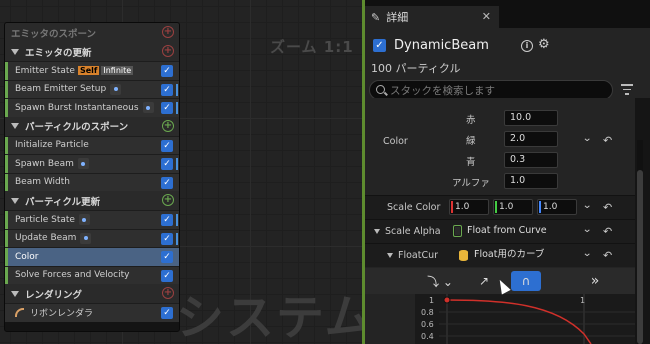 The width and height of the screenshot is (650, 344). I want to click on scale-color-g-field: 1.0, so click(513, 207).